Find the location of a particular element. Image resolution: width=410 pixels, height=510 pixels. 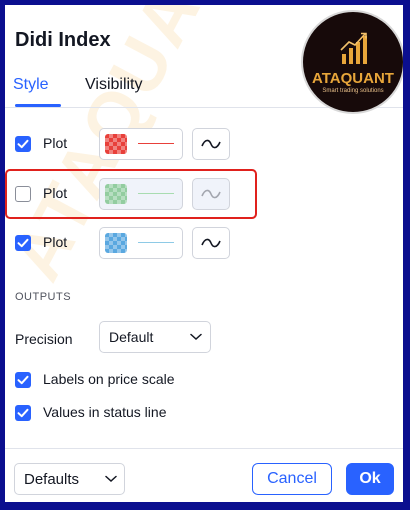

plot-1-color-picker is located at coordinates (141, 144).